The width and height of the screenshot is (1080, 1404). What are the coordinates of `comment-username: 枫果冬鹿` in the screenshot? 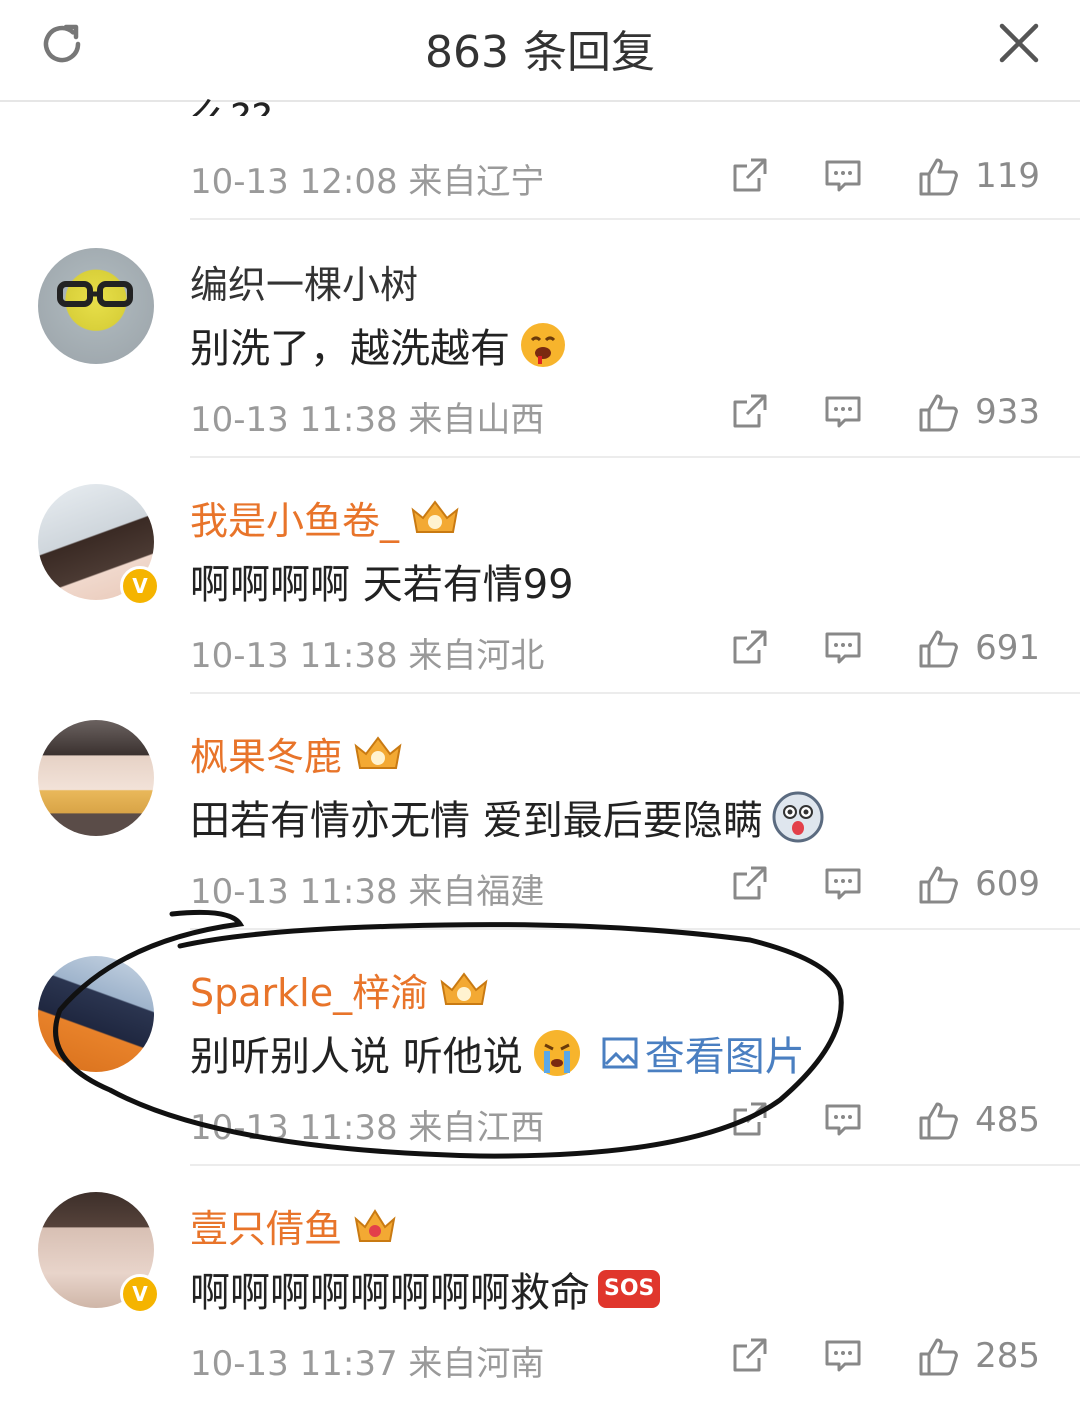 It's located at (297, 753).